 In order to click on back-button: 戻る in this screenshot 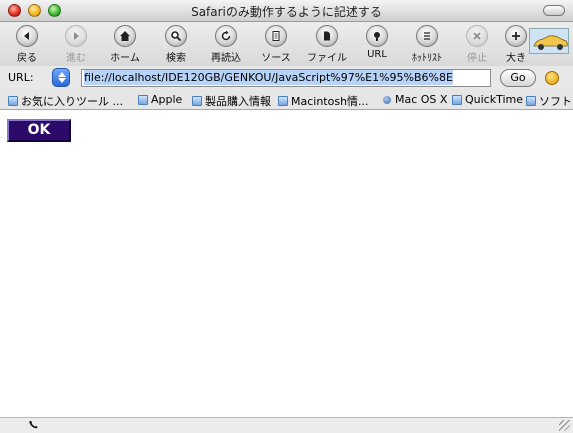, I will do `click(27, 45)`.